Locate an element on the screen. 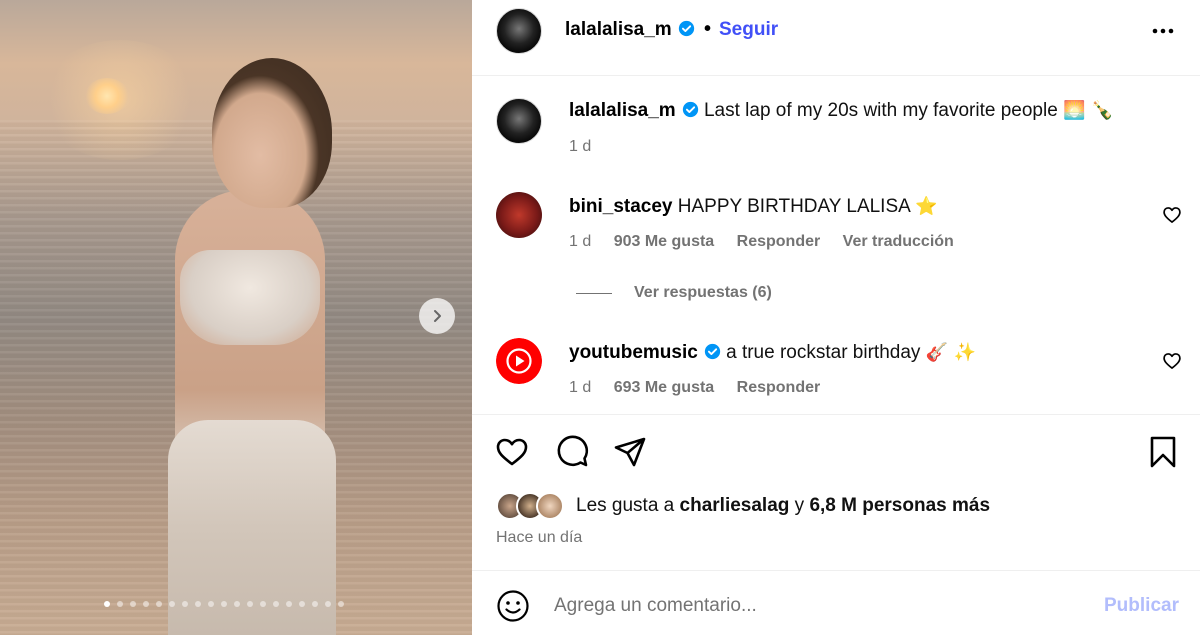 The height and width of the screenshot is (635, 1200). post-date: Hace un día is located at coordinates (539, 538).